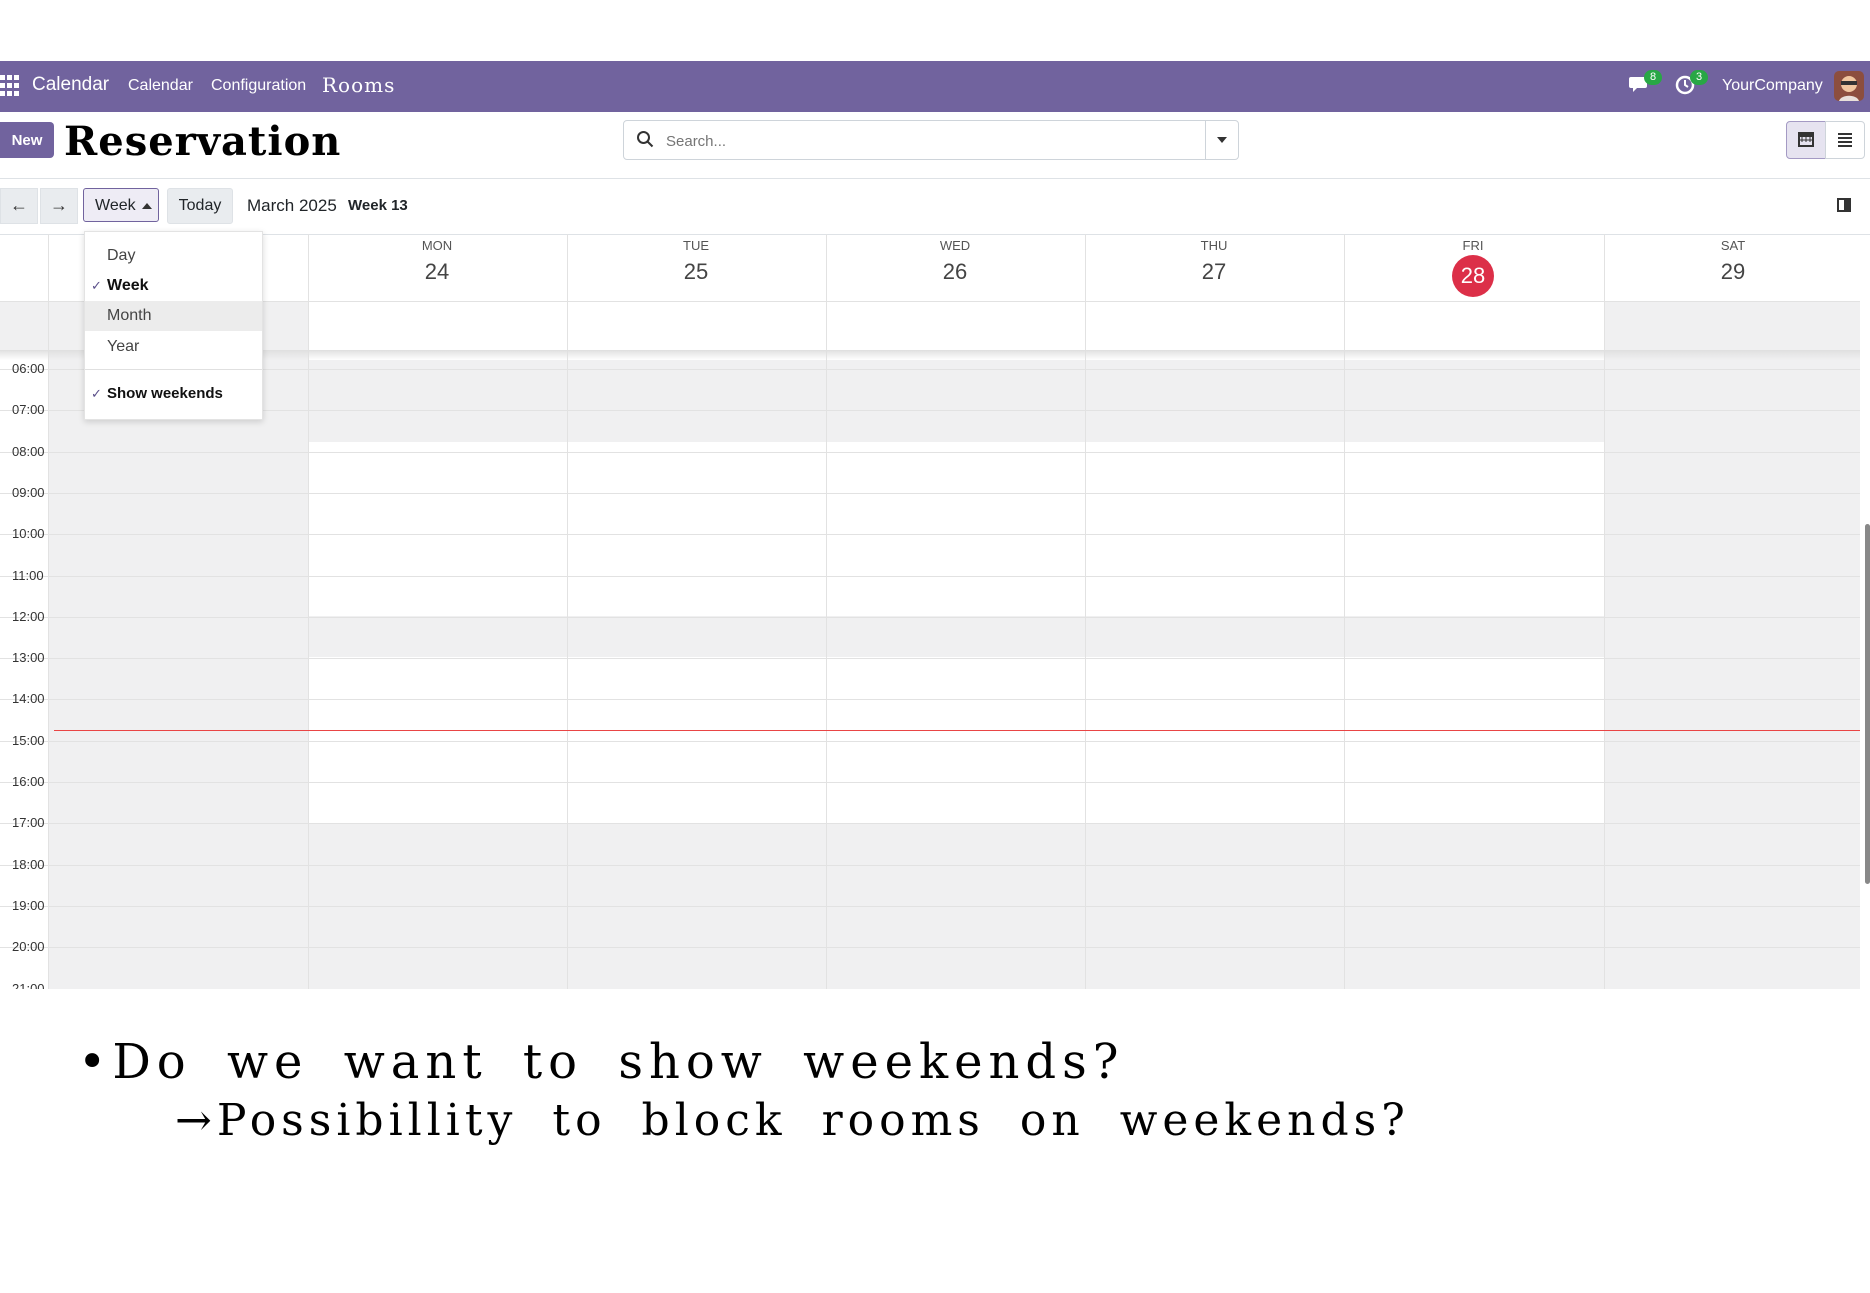  I want to click on caret-up-icon, so click(146, 205).